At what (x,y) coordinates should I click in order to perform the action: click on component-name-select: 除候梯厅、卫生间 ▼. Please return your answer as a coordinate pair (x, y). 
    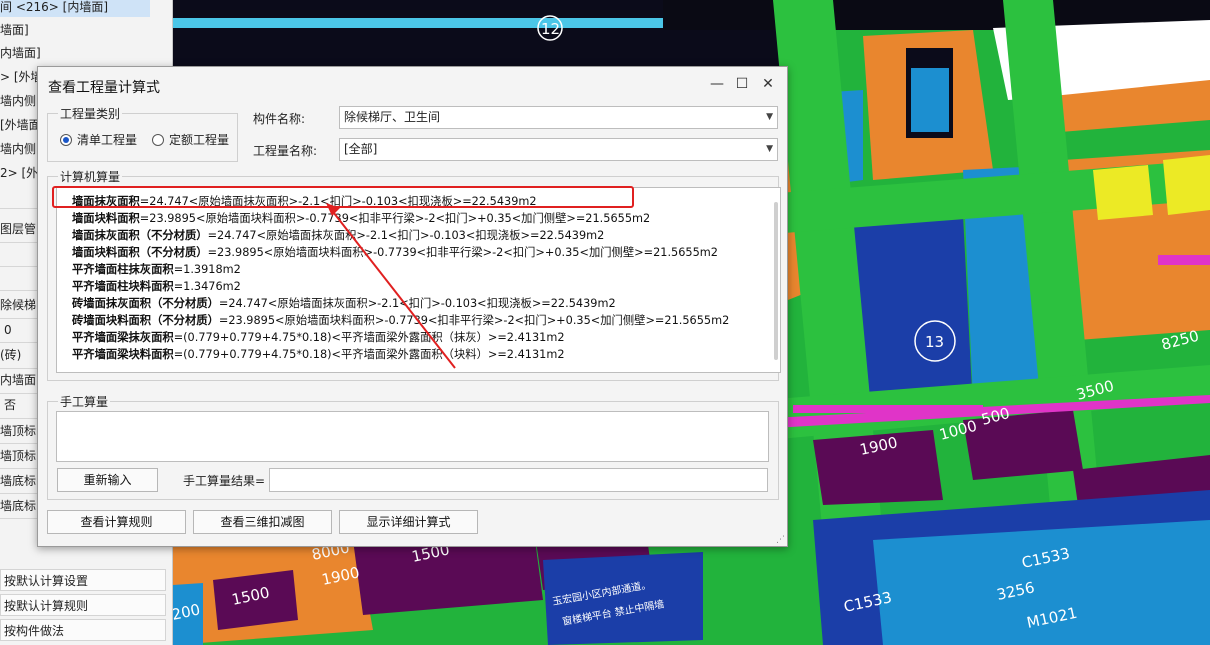
    Looking at the image, I should click on (558, 117).